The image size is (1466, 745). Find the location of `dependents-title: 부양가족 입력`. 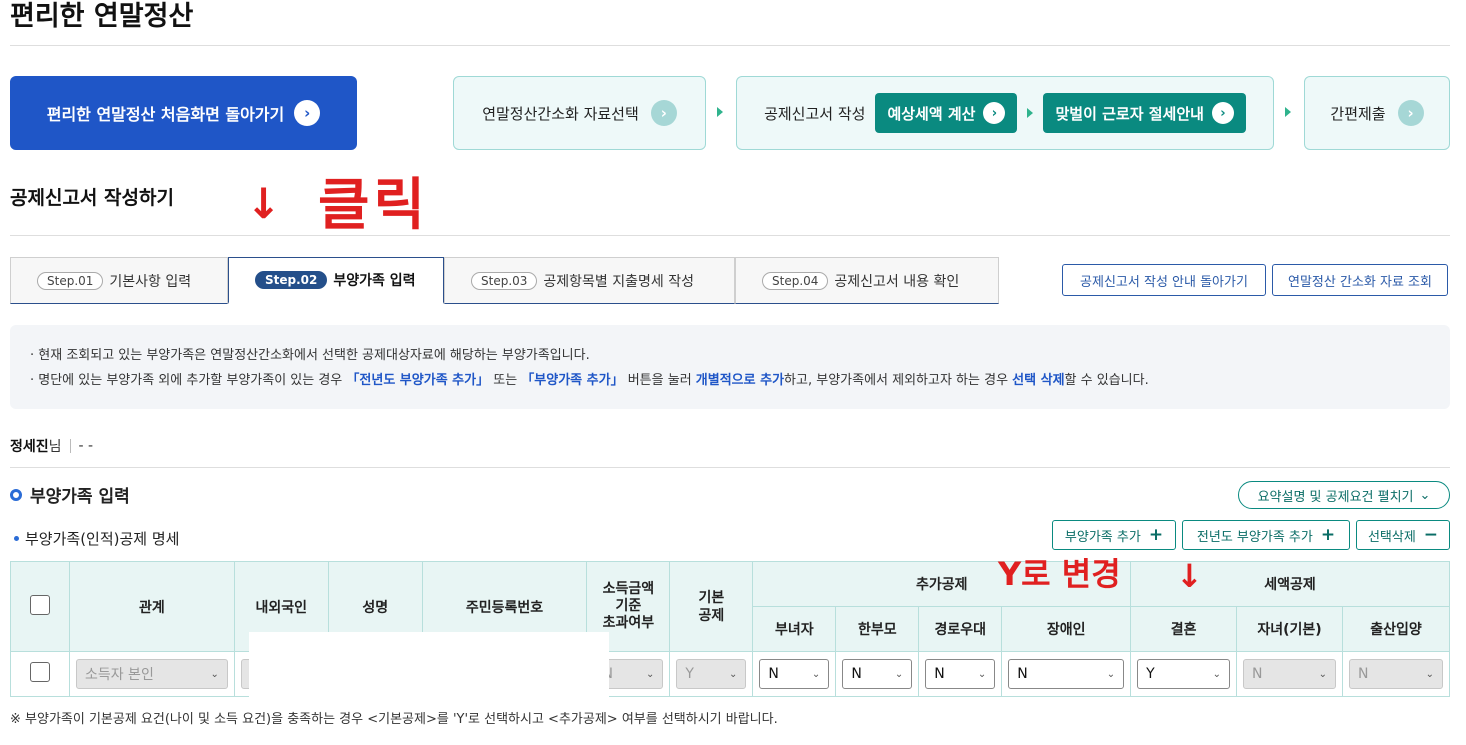

dependents-title: 부양가족 입력 is located at coordinates (70, 494).